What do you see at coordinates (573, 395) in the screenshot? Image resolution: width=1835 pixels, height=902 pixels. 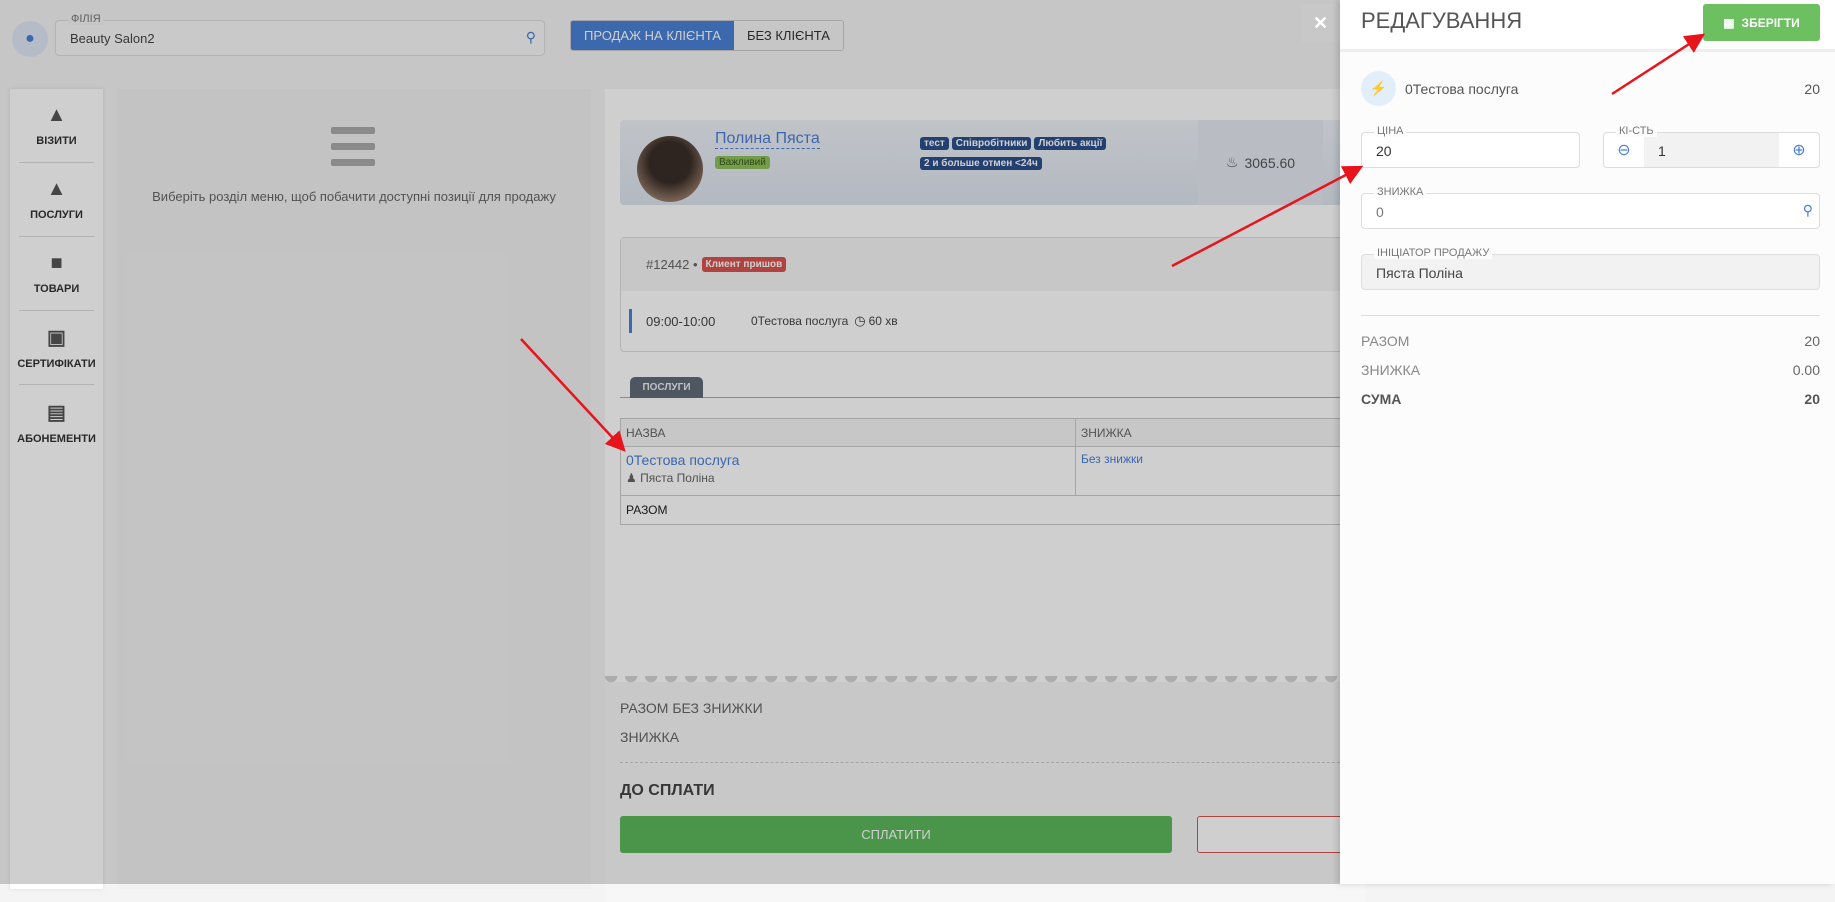 I see `arrow-to-service` at bounding box center [573, 395].